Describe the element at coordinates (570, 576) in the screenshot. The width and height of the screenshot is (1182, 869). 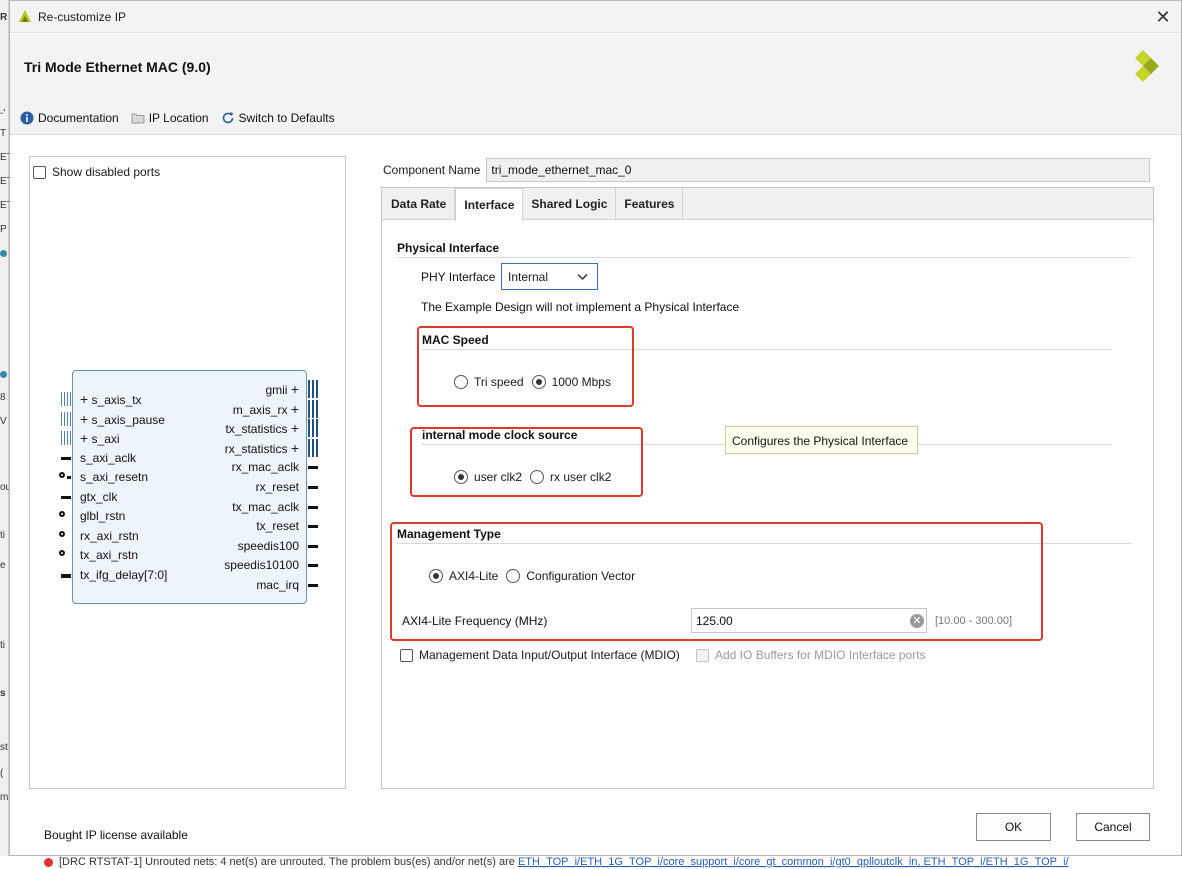
I see `radio-configuration-vector: Configuration Vector` at that location.